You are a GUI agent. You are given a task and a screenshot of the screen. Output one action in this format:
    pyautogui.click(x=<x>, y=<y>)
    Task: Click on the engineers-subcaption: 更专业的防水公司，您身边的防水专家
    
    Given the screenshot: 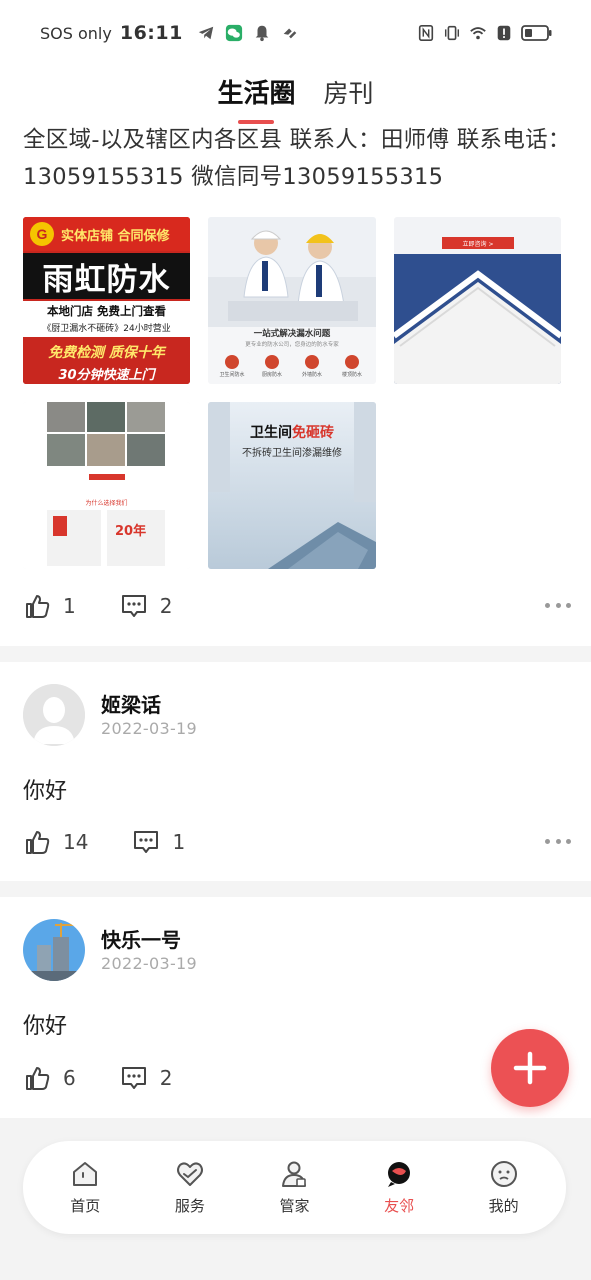 What is the action you would take?
    pyautogui.click(x=292, y=345)
    